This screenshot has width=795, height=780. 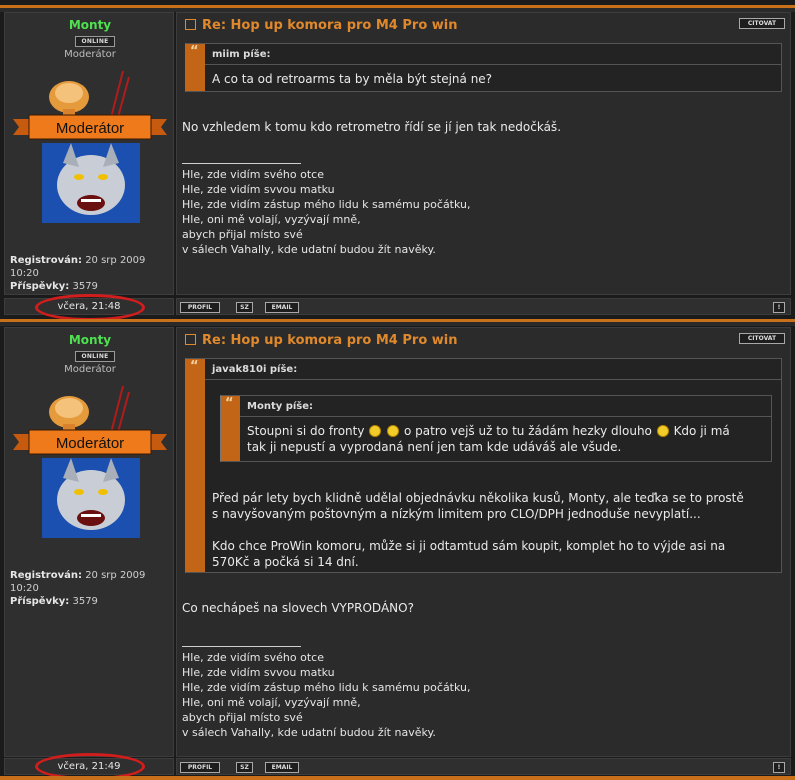 What do you see at coordinates (255, 369) in the screenshot?
I see `quote-author: javak810i píše:` at bounding box center [255, 369].